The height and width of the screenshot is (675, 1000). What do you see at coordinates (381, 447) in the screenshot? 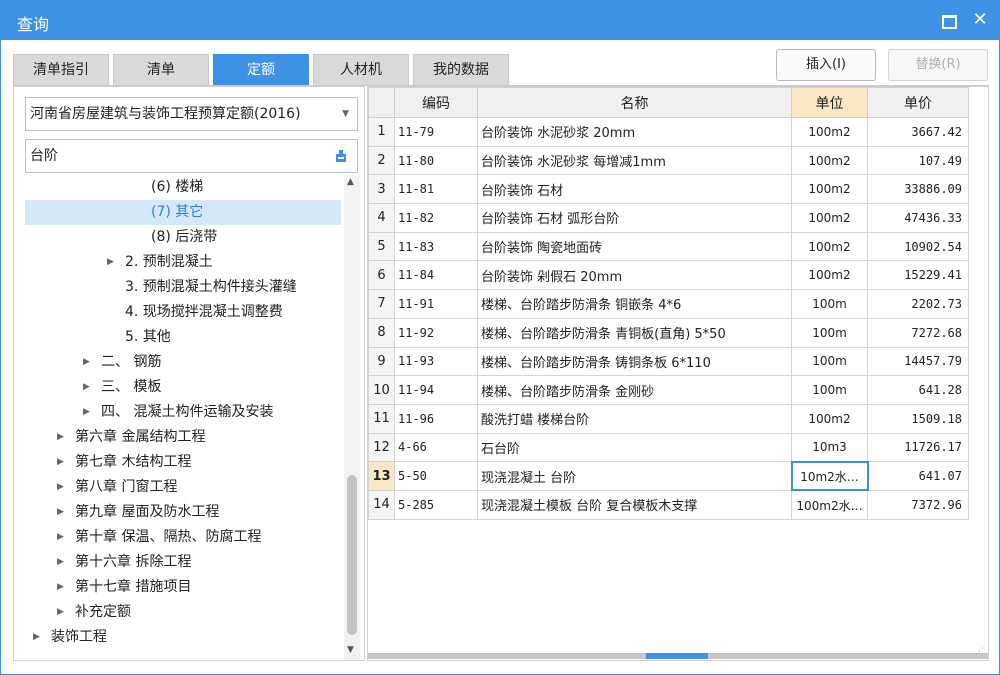
I see `row-number: 12` at bounding box center [381, 447].